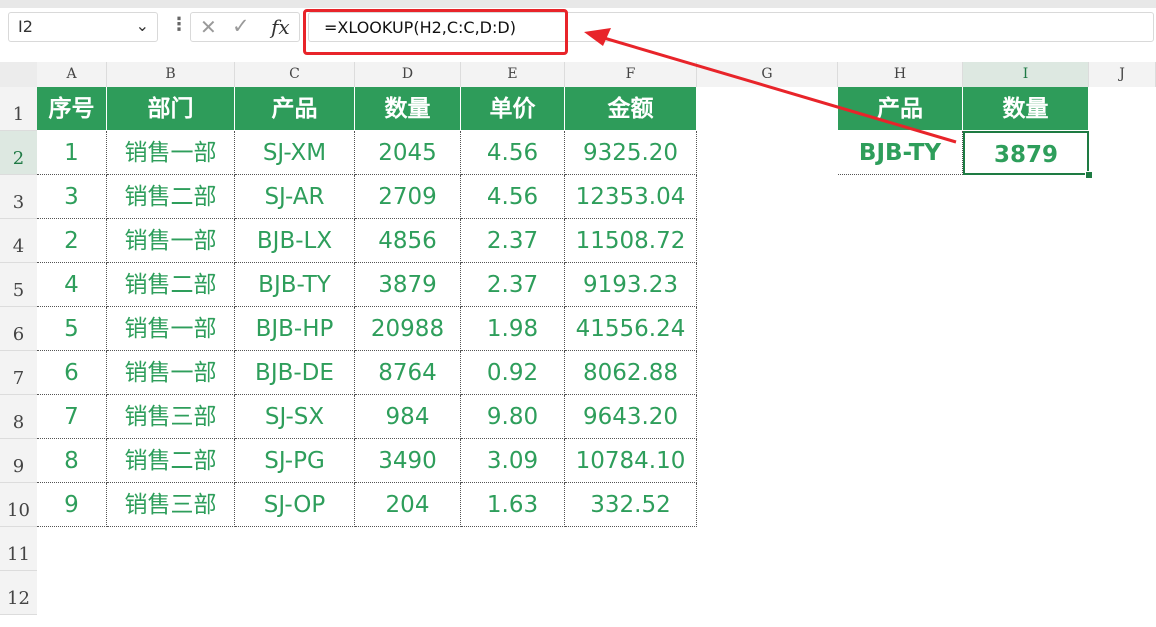  What do you see at coordinates (295, 285) in the screenshot?
I see `table-cell: BJB-TY` at bounding box center [295, 285].